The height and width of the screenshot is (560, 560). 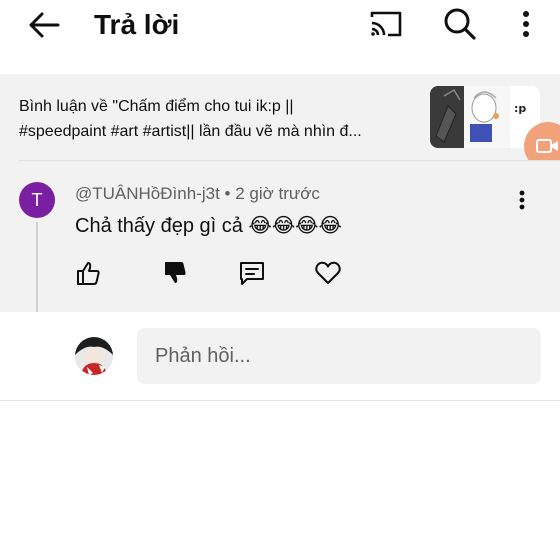 What do you see at coordinates (37, 267) in the screenshot?
I see `thread-line` at bounding box center [37, 267].